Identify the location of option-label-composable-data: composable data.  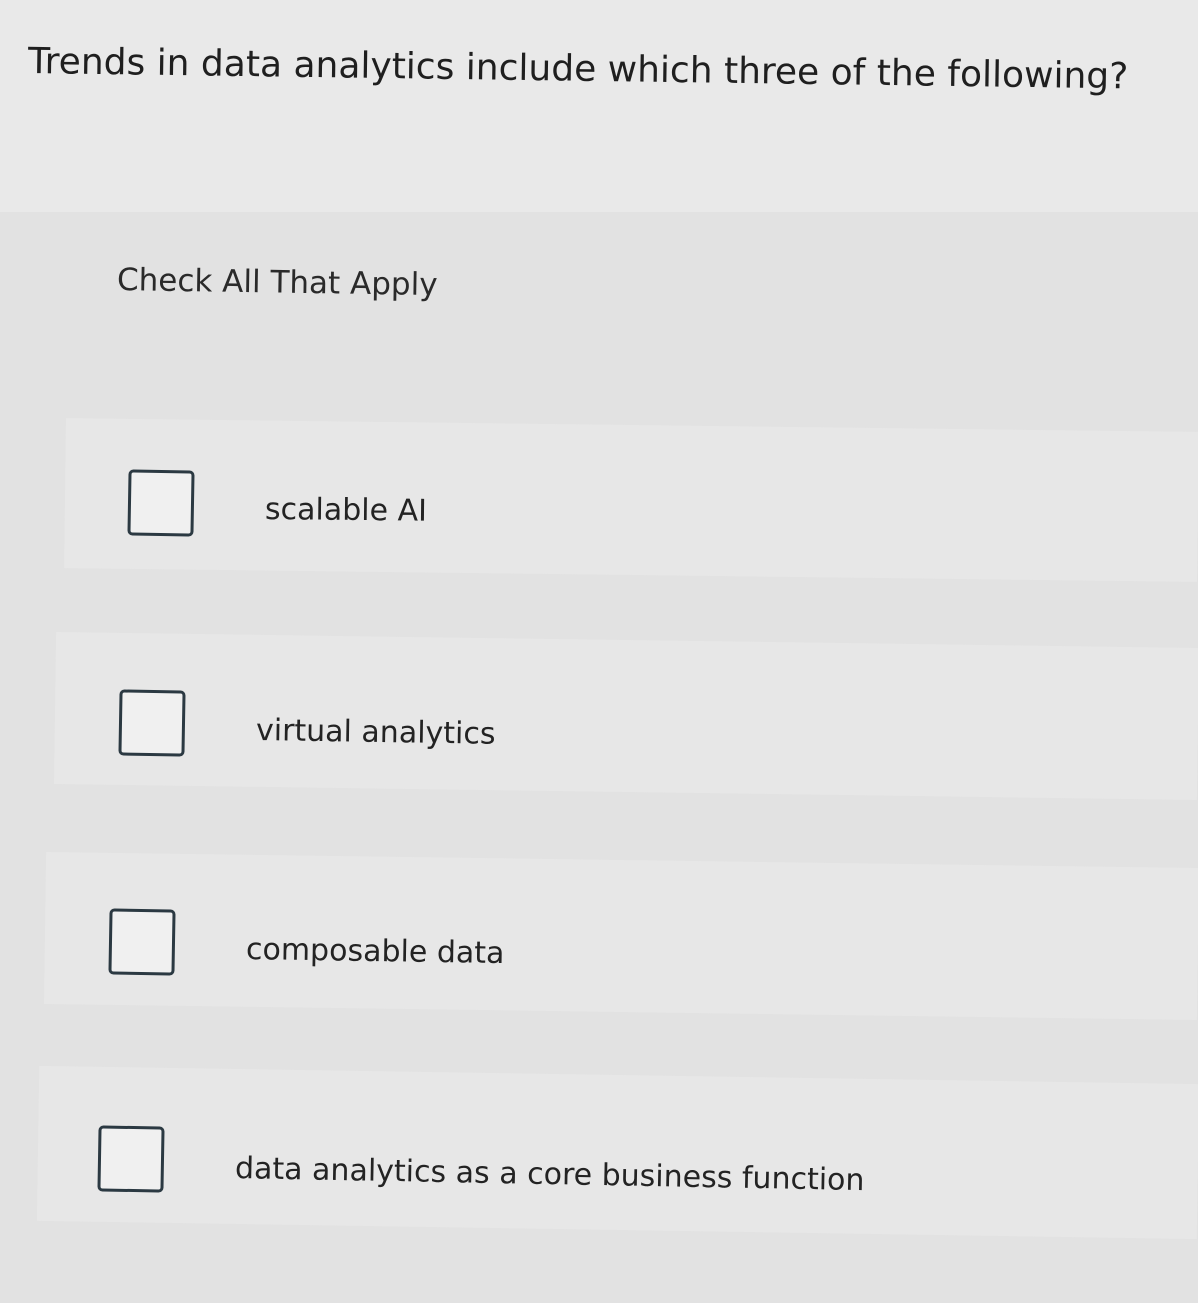
(375, 952).